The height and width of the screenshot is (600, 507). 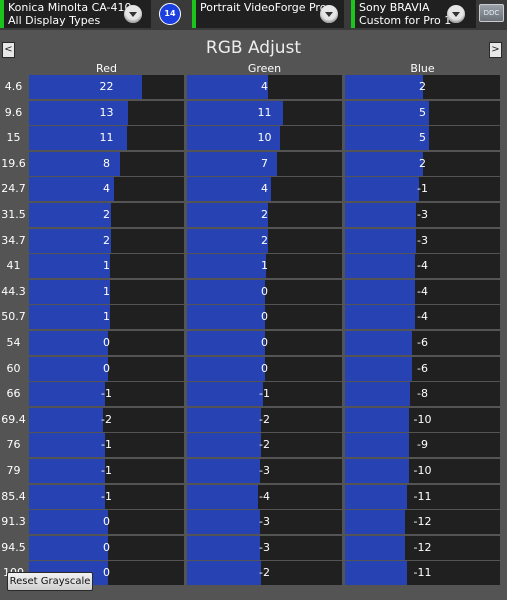 I want to click on red-adjust-slider: 22, so click(x=106, y=87).